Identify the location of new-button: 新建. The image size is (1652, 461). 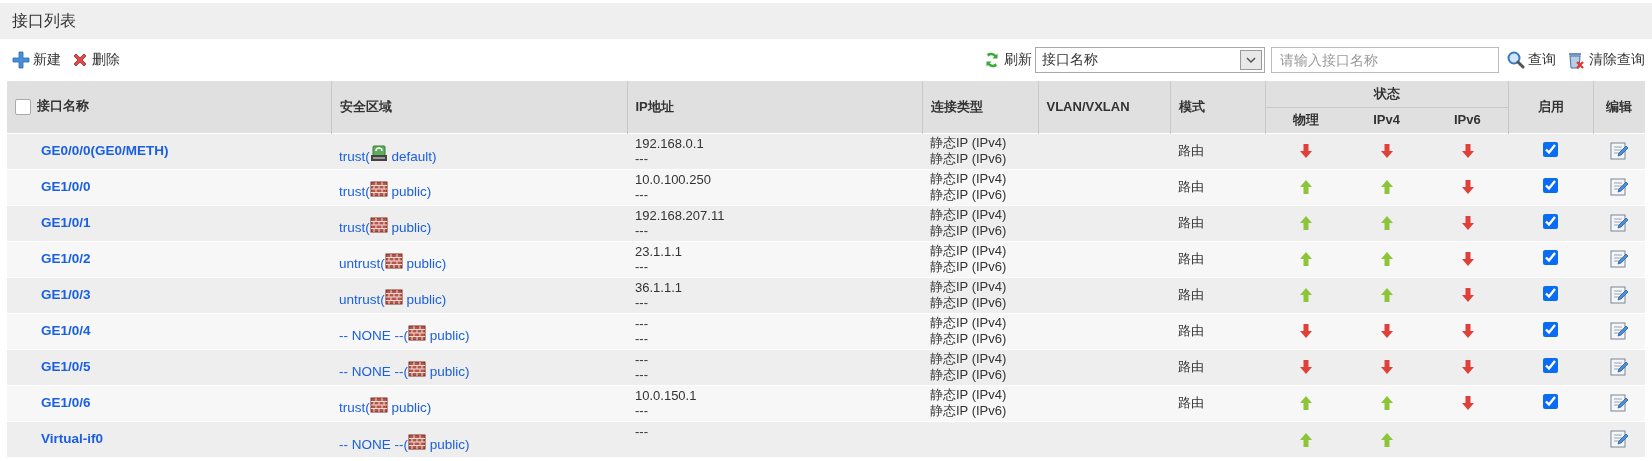
(36, 60).